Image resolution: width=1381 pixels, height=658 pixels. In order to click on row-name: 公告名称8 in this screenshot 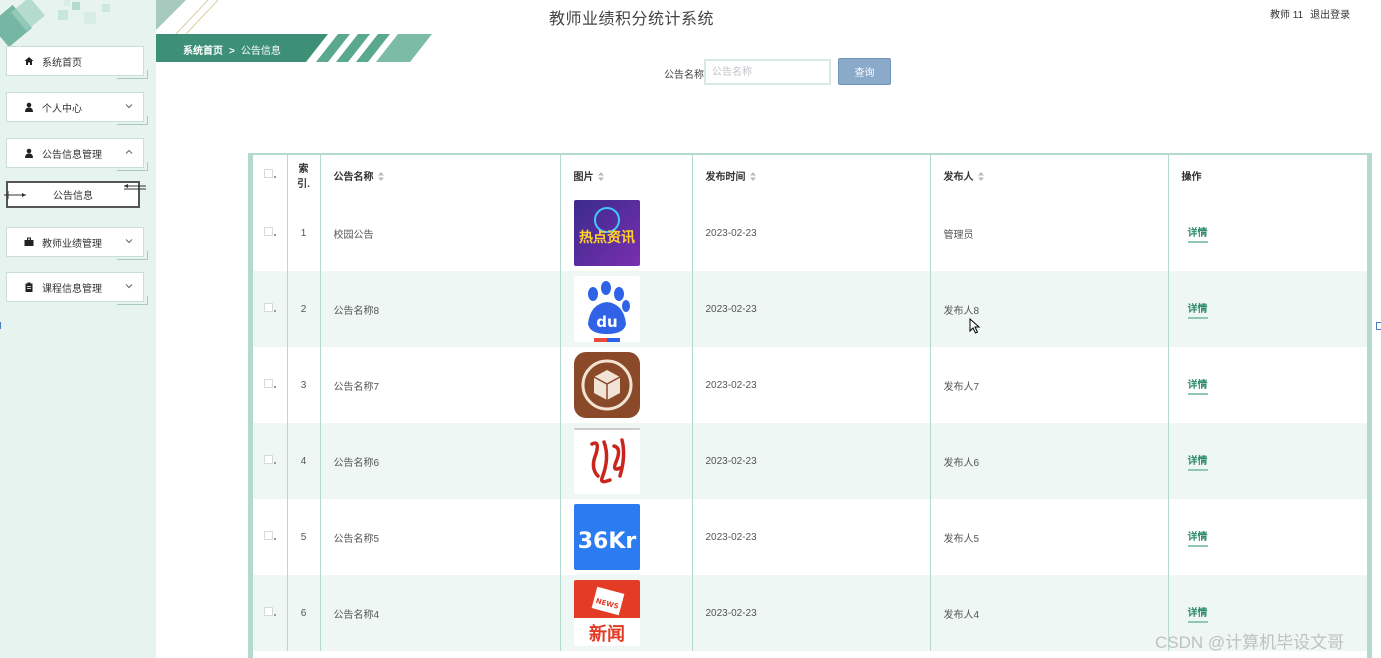, I will do `click(440, 309)`.